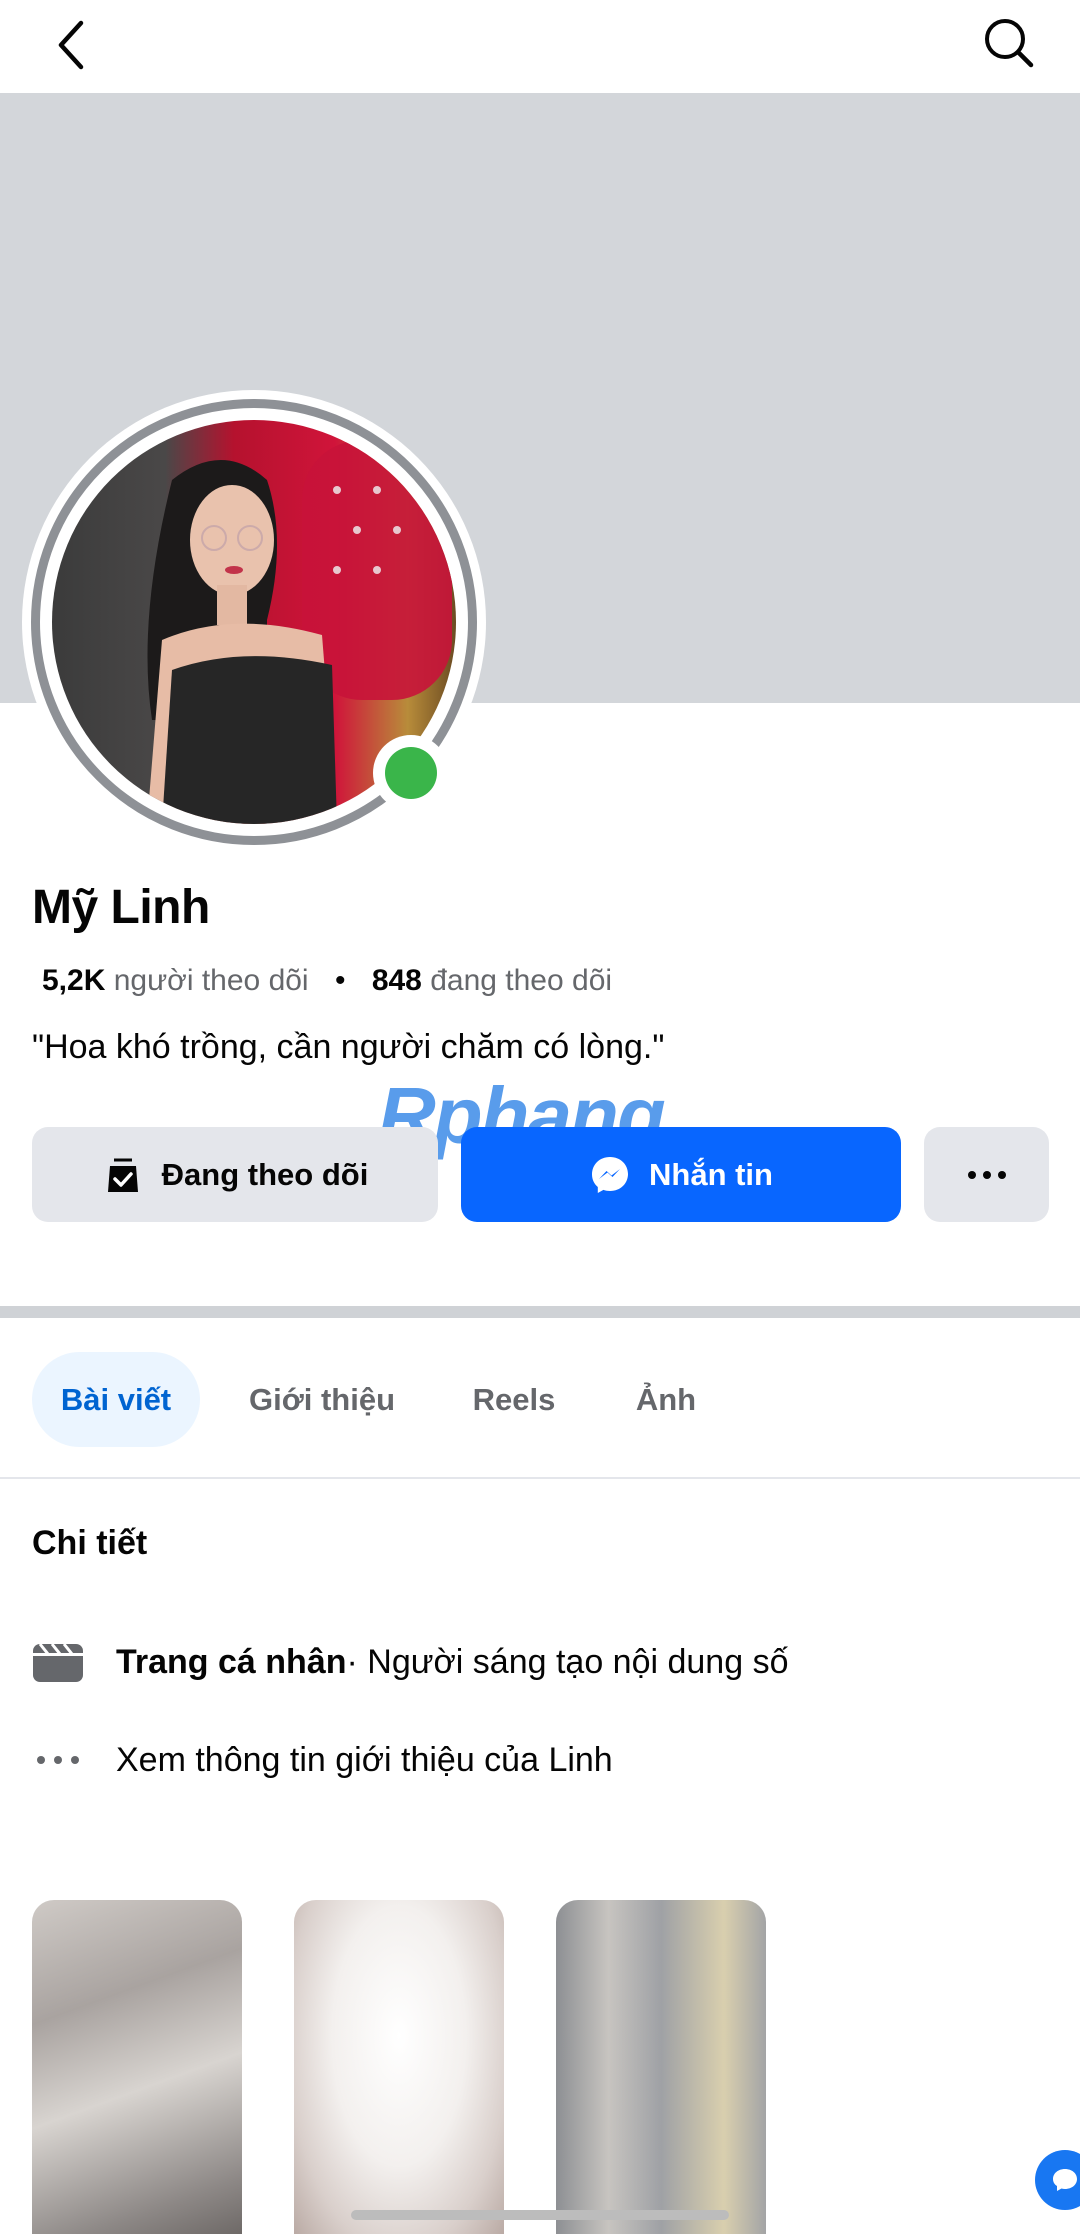 The width and height of the screenshot is (1080, 2234). Describe the element at coordinates (348, 1047) in the screenshot. I see `profile-bio: "Hoa khó trồng, cần người chăm có lòng."` at that location.